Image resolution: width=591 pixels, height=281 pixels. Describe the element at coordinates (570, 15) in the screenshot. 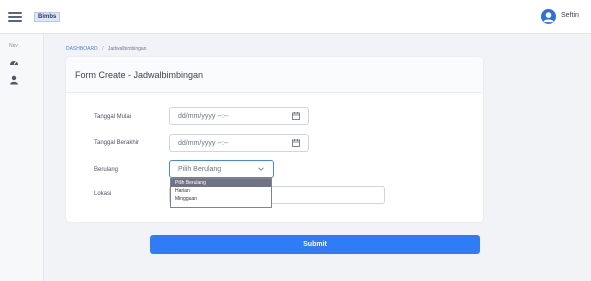

I see `user-name: Seftin` at that location.